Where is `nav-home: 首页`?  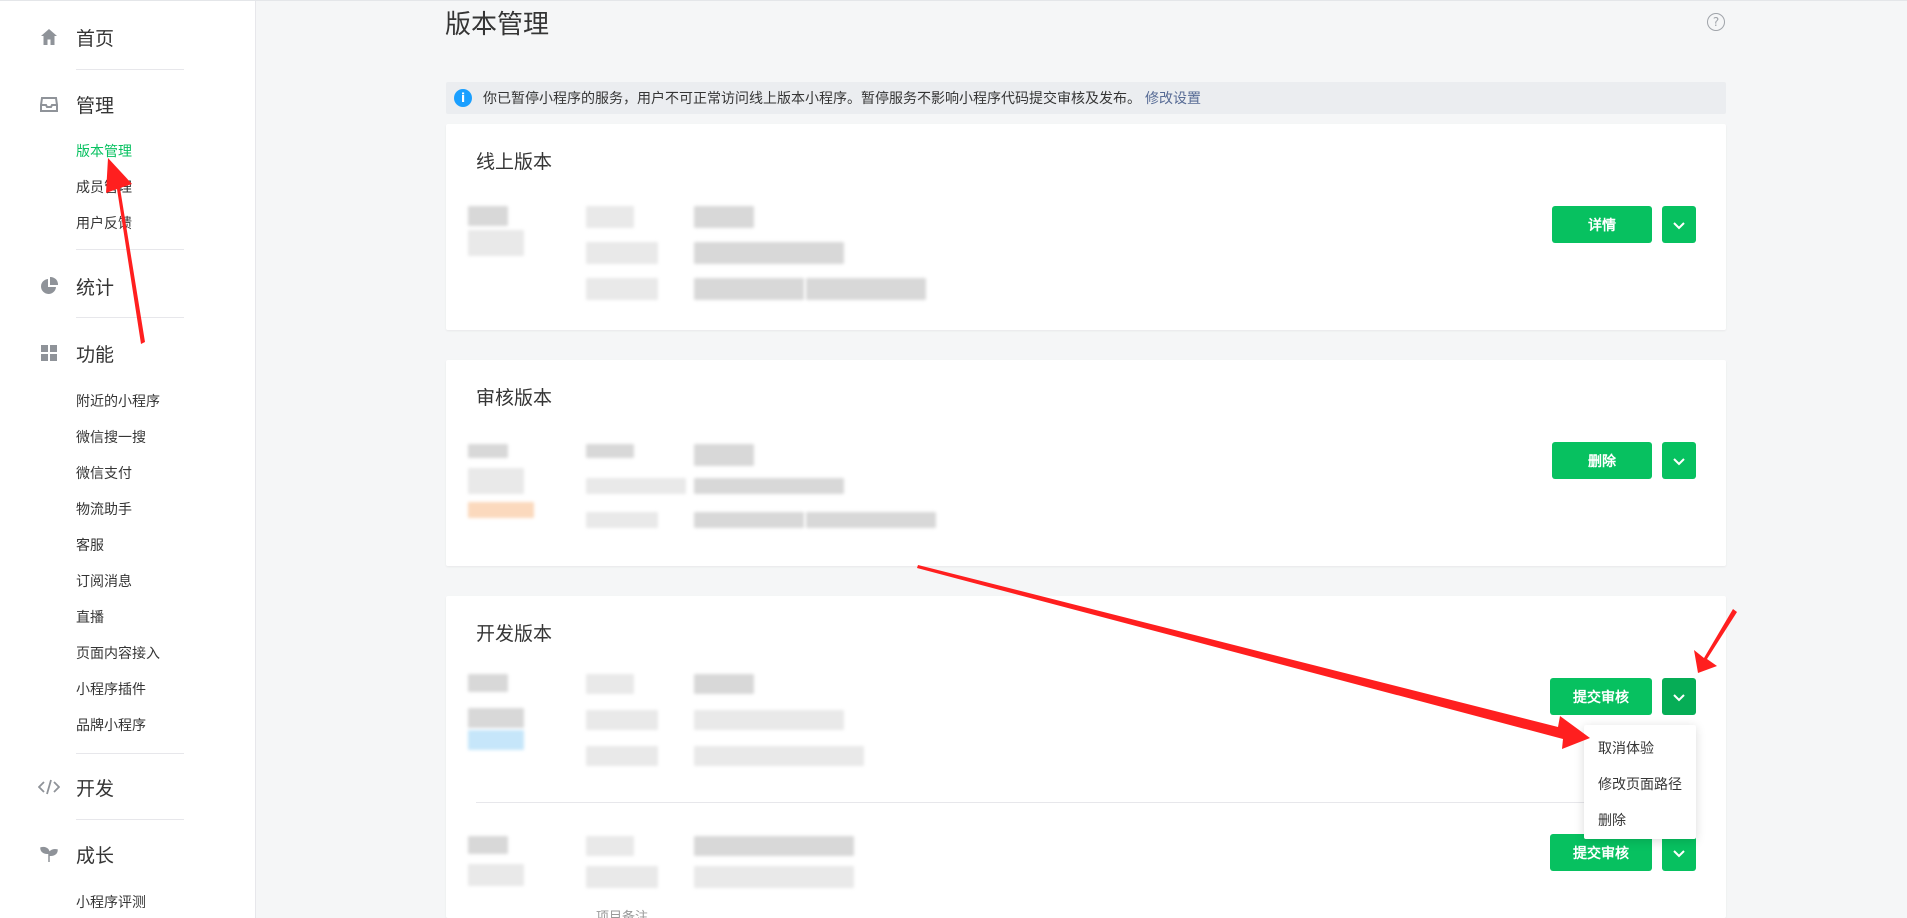 nav-home: 首页 is located at coordinates (75, 37).